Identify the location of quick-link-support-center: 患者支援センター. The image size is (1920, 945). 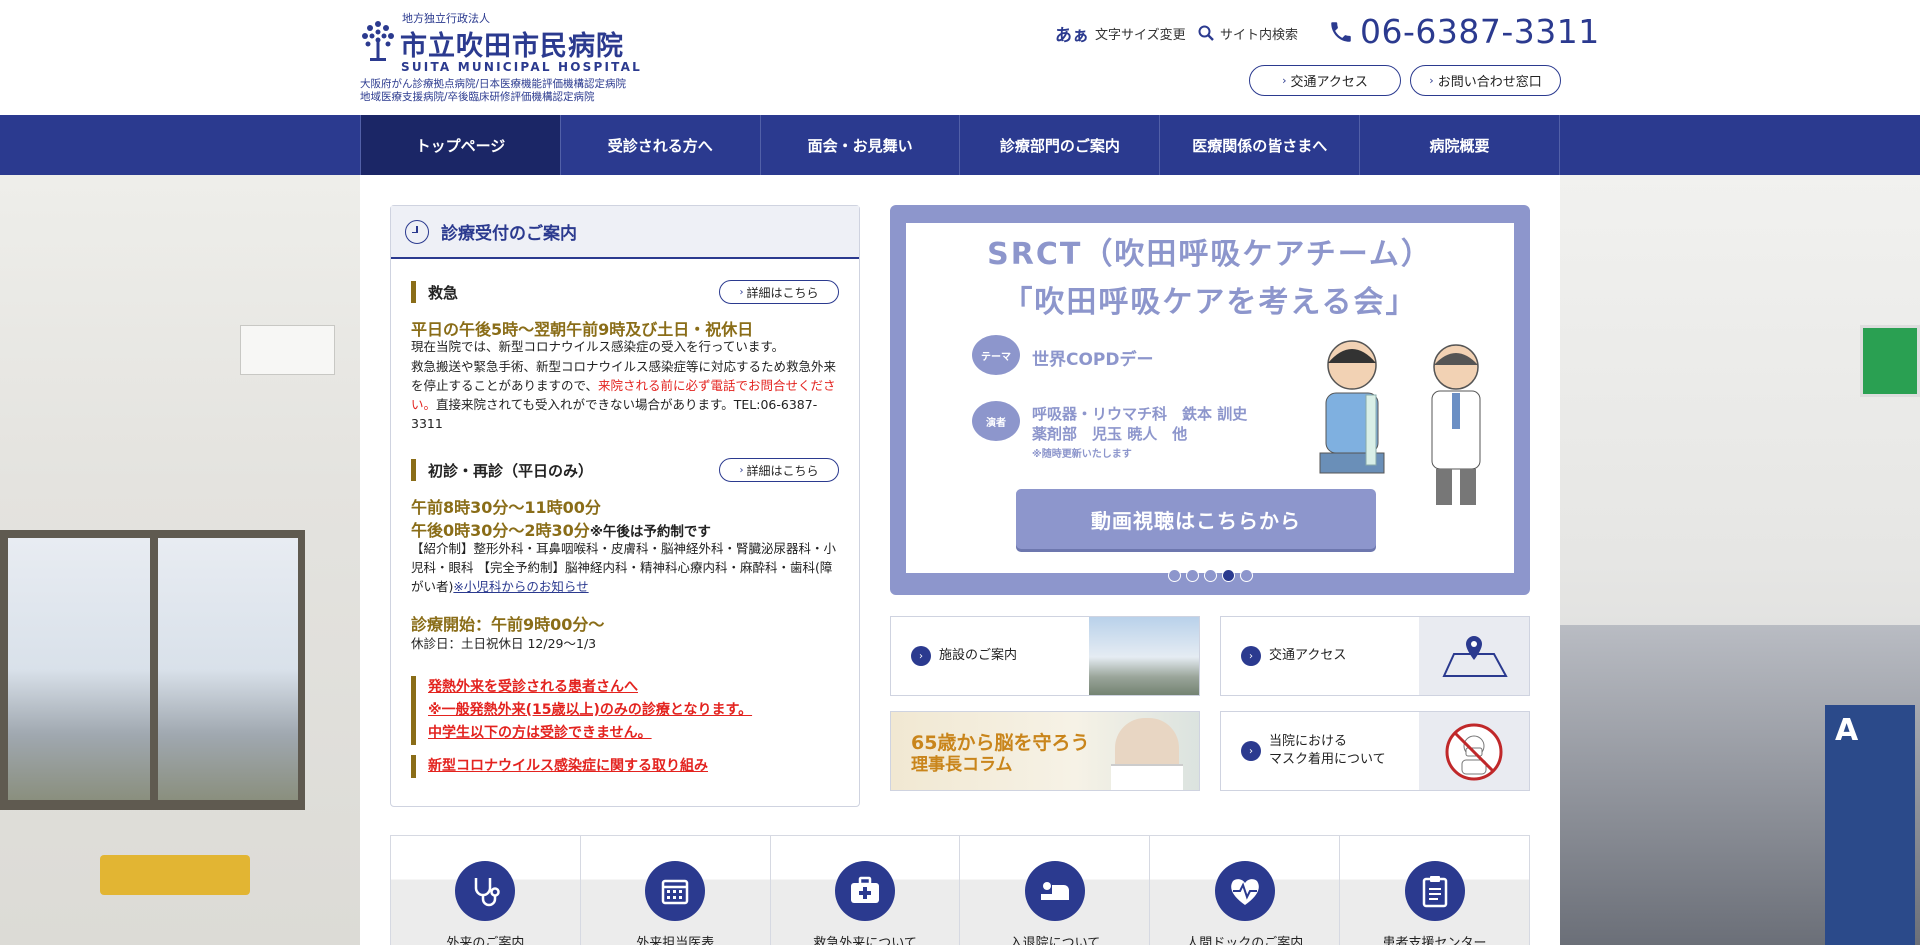
(1434, 890).